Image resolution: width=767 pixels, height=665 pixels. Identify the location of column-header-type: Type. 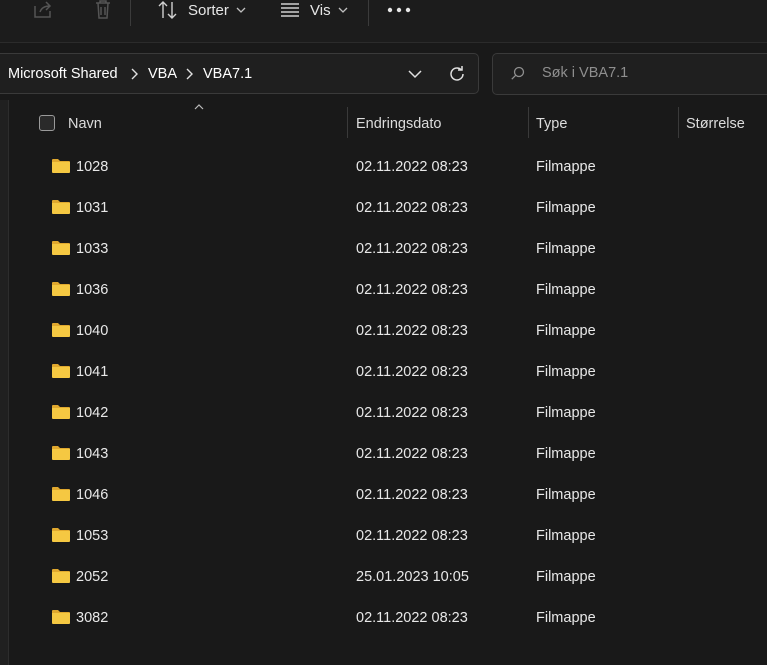
(551, 124).